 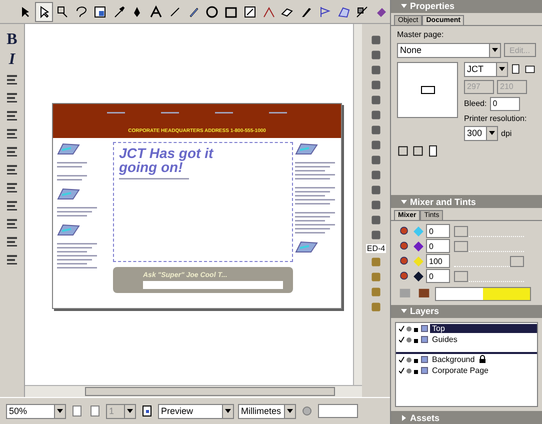 What do you see at coordinates (12, 40) in the screenshot?
I see `text-style-button: B` at bounding box center [12, 40].